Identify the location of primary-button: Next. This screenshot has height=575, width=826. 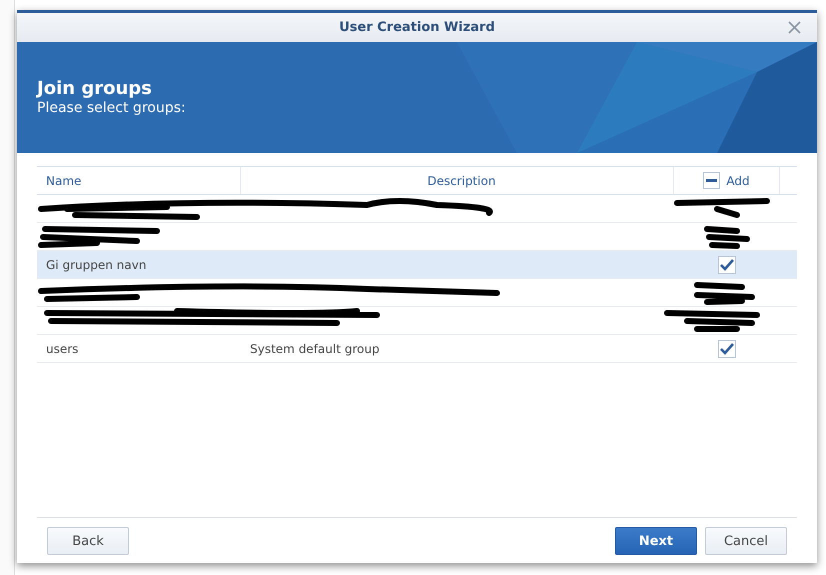
(656, 541).